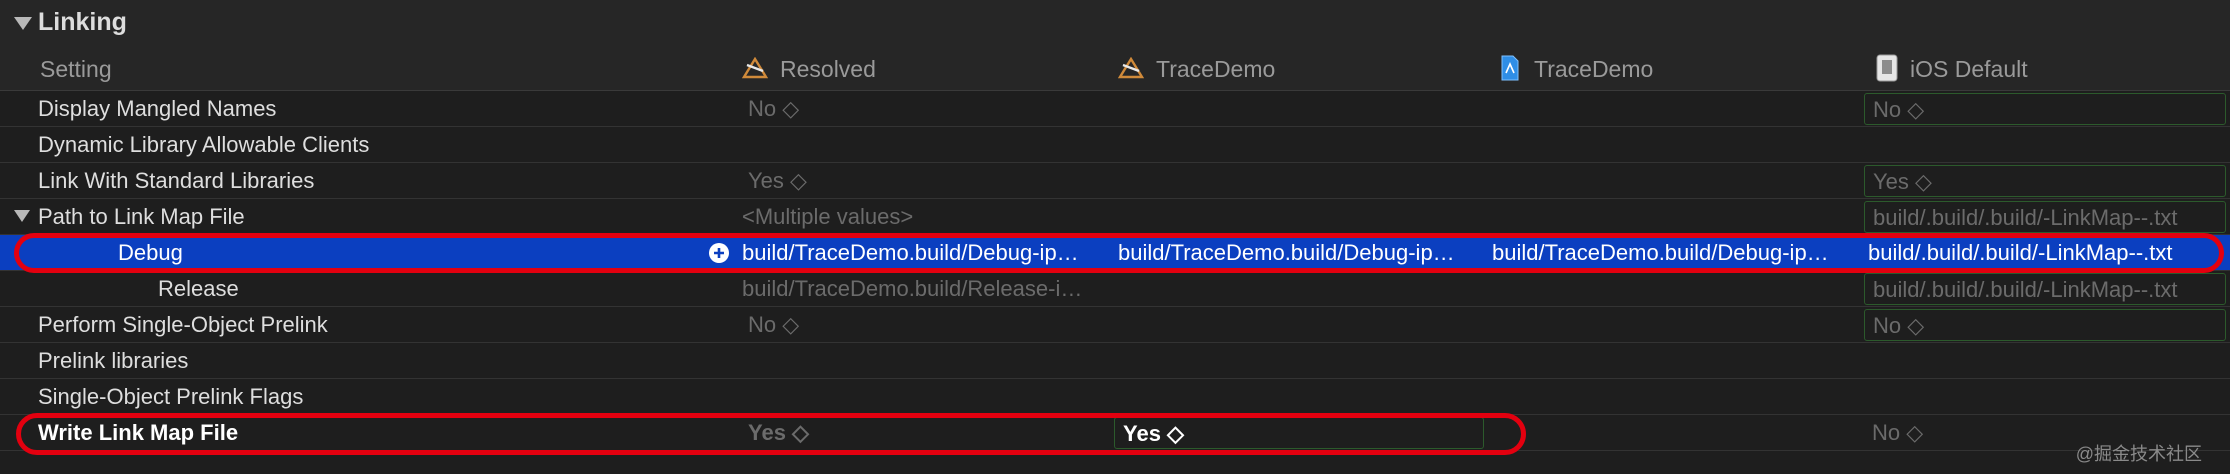  Describe the element at coordinates (157, 108) in the screenshot. I see `setting-label: Display Mangled Names` at that location.